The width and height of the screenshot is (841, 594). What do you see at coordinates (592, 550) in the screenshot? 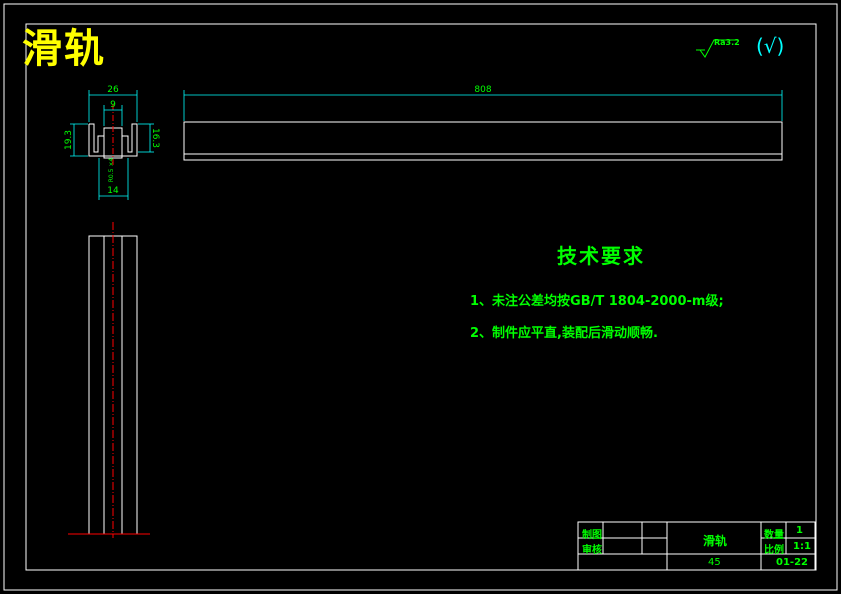
I see `tb-checker-label: 审核` at bounding box center [592, 550].